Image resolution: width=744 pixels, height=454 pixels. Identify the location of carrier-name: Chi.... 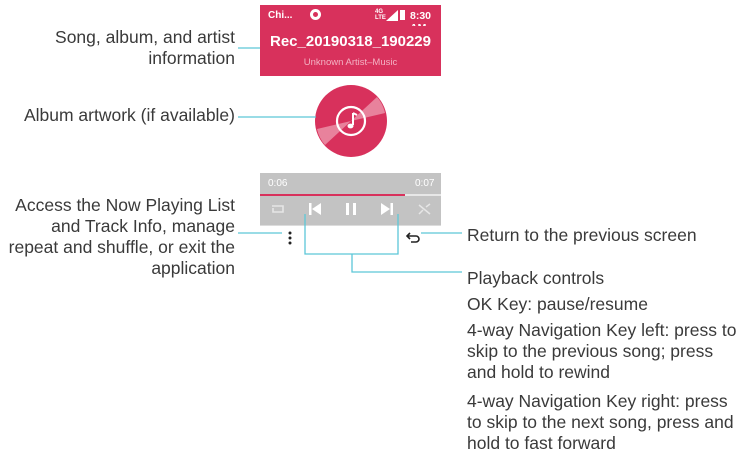
(280, 15).